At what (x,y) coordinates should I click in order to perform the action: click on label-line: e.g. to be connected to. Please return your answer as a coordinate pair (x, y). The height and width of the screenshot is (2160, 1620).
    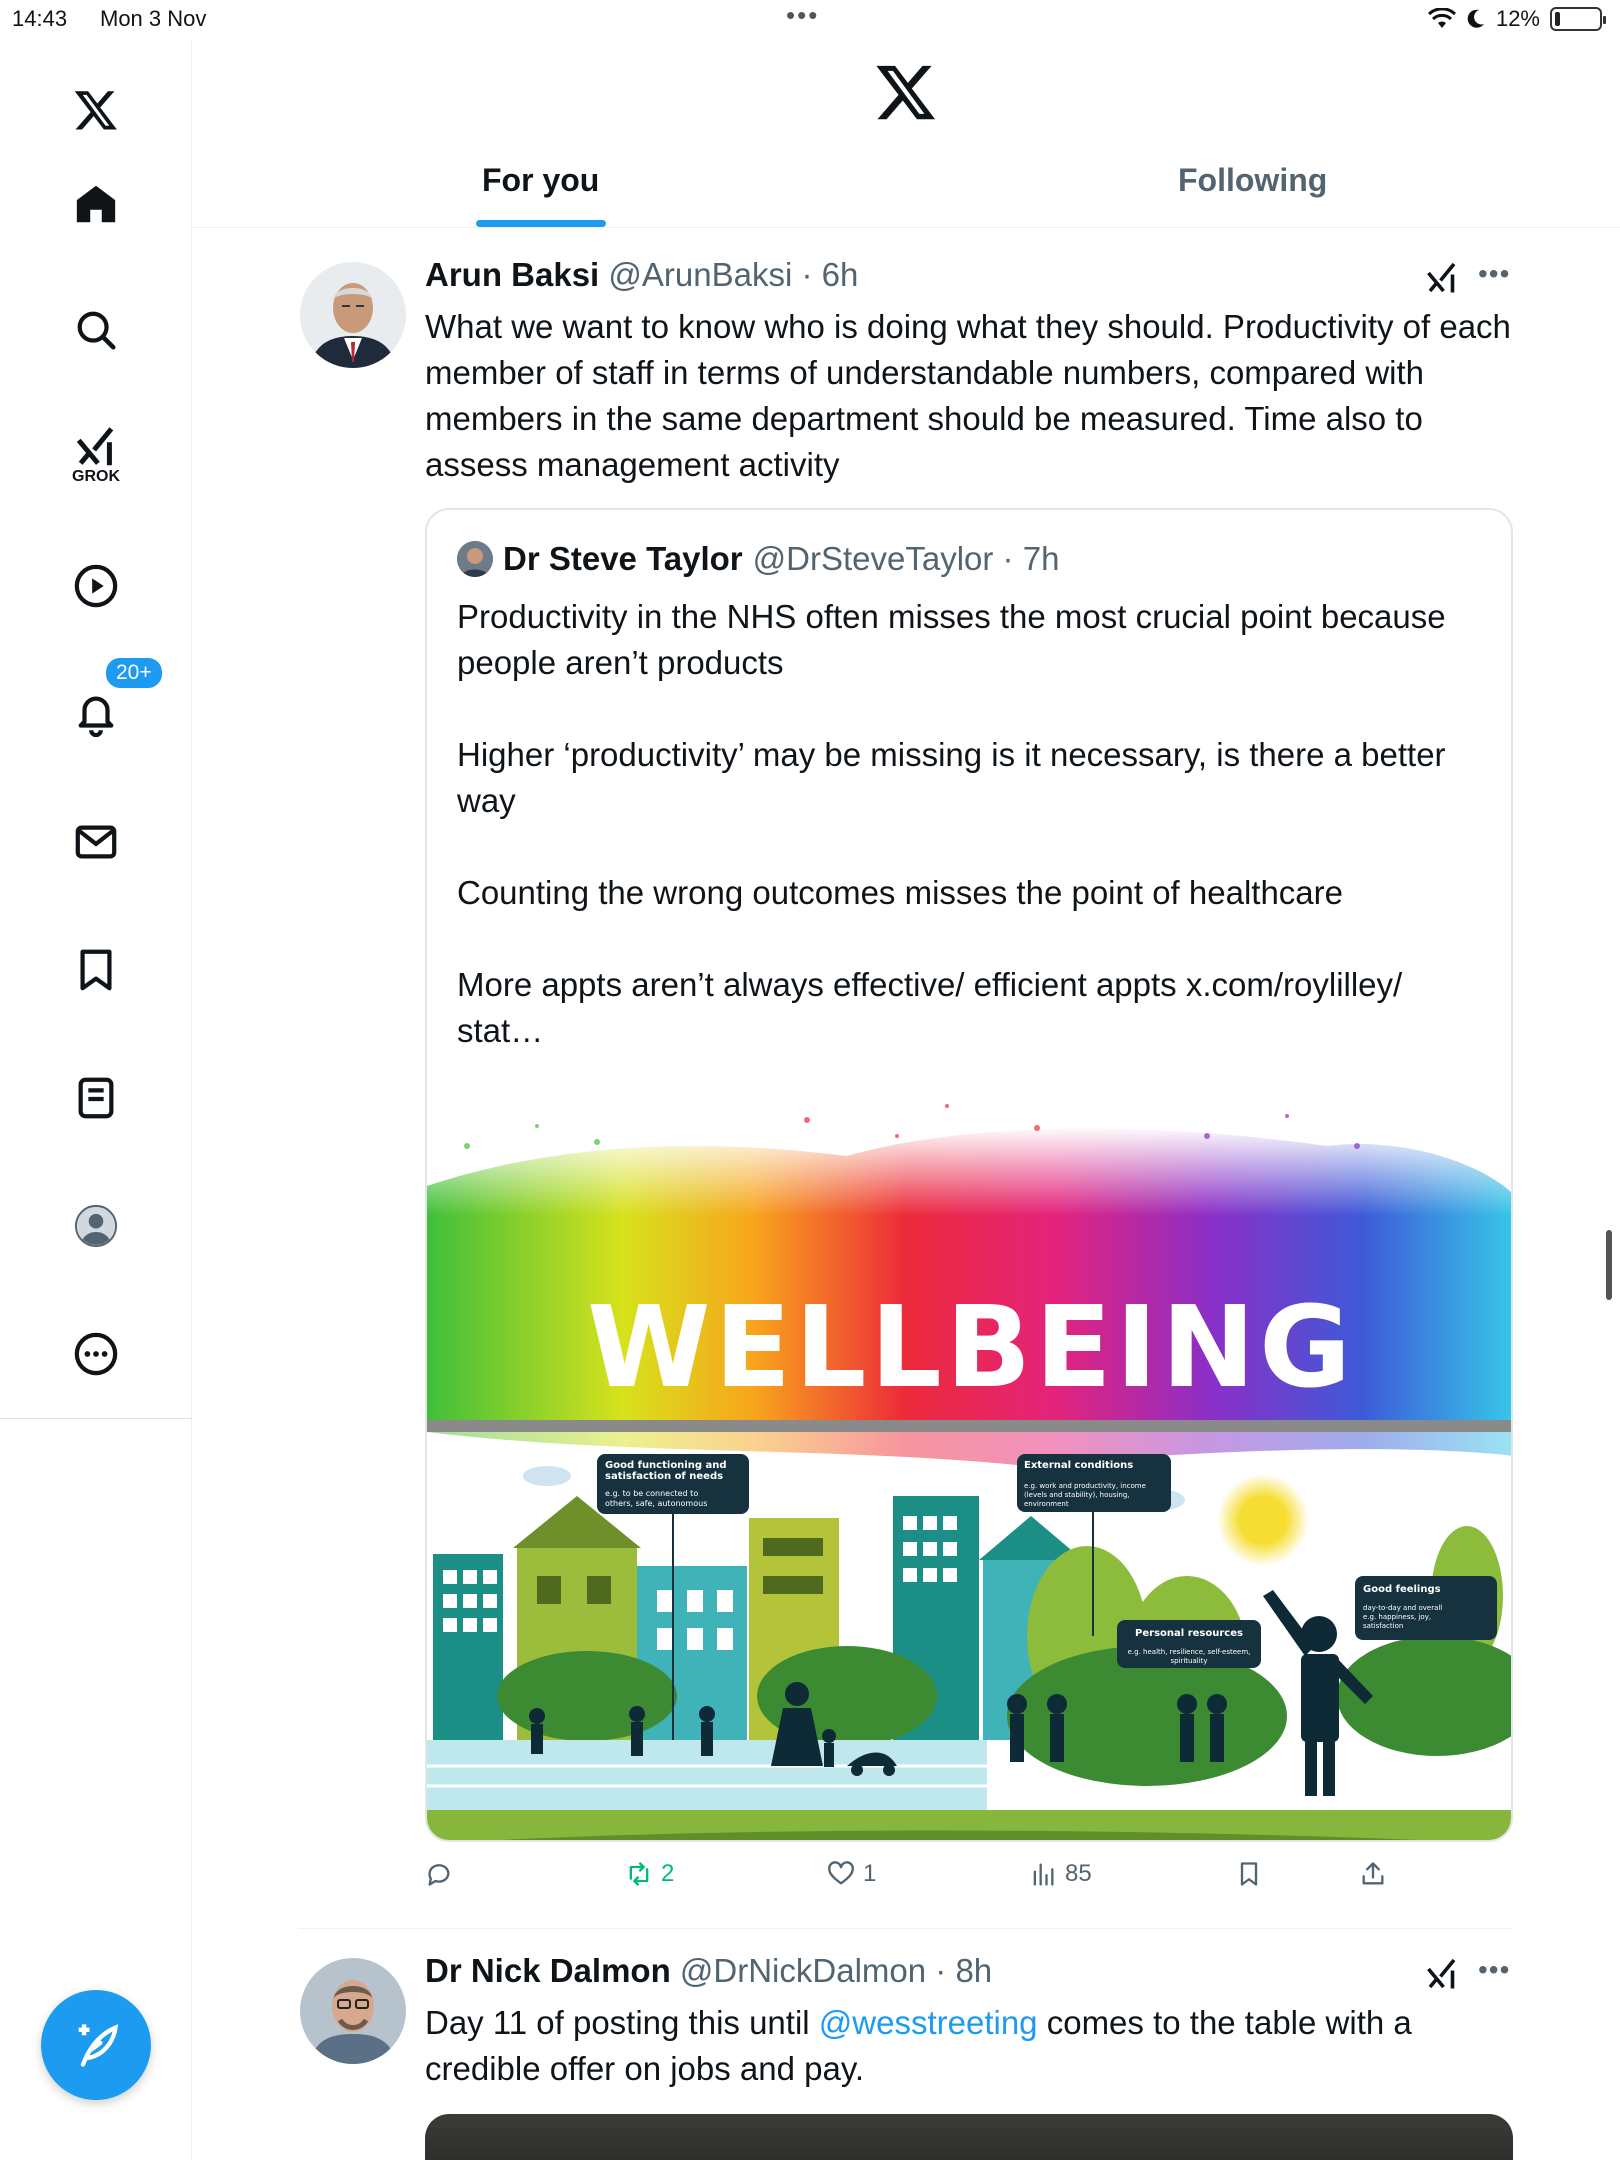
    Looking at the image, I should click on (651, 1493).